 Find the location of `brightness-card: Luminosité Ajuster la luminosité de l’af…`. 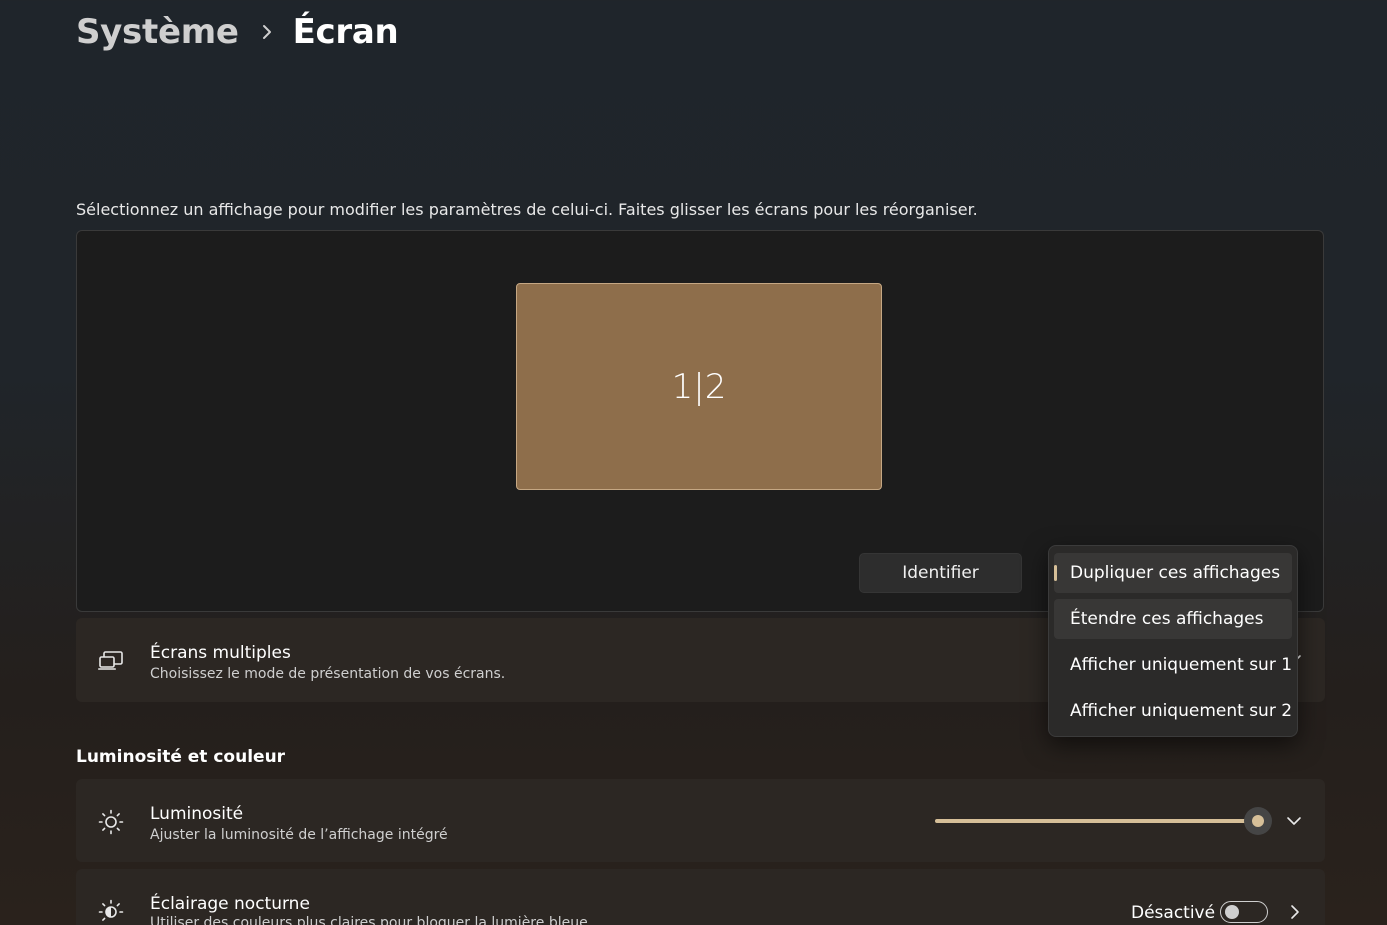

brightness-card: Luminosité Ajuster la luminosité de l’af… is located at coordinates (700, 820).